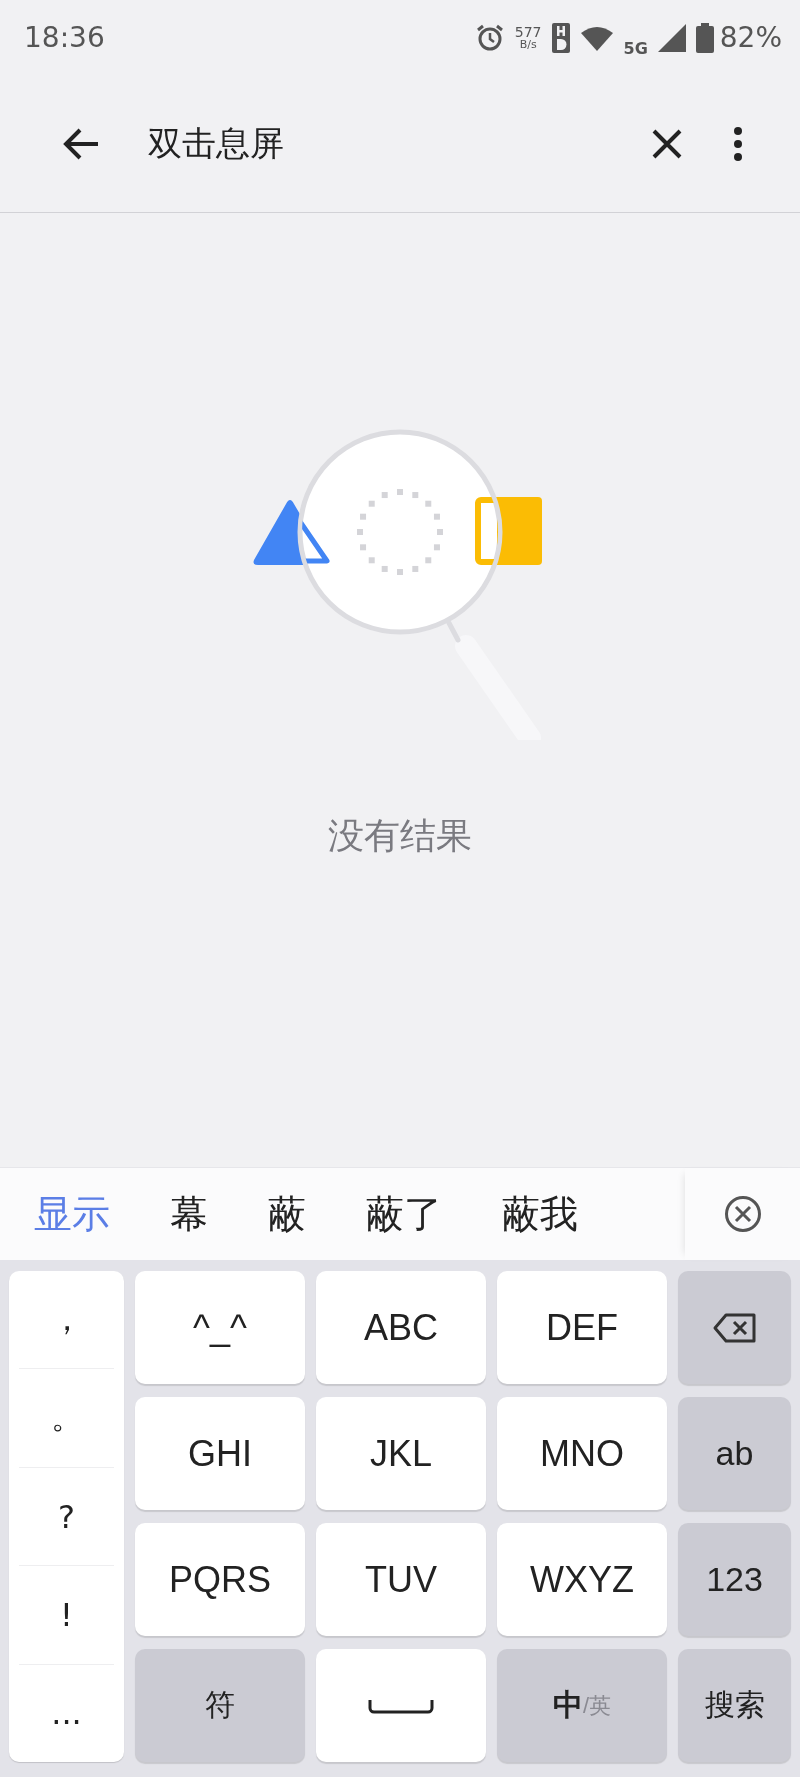 The width and height of the screenshot is (800, 1777). What do you see at coordinates (582, 1579) in the screenshot?
I see `keyboard-key: WXYZ` at bounding box center [582, 1579].